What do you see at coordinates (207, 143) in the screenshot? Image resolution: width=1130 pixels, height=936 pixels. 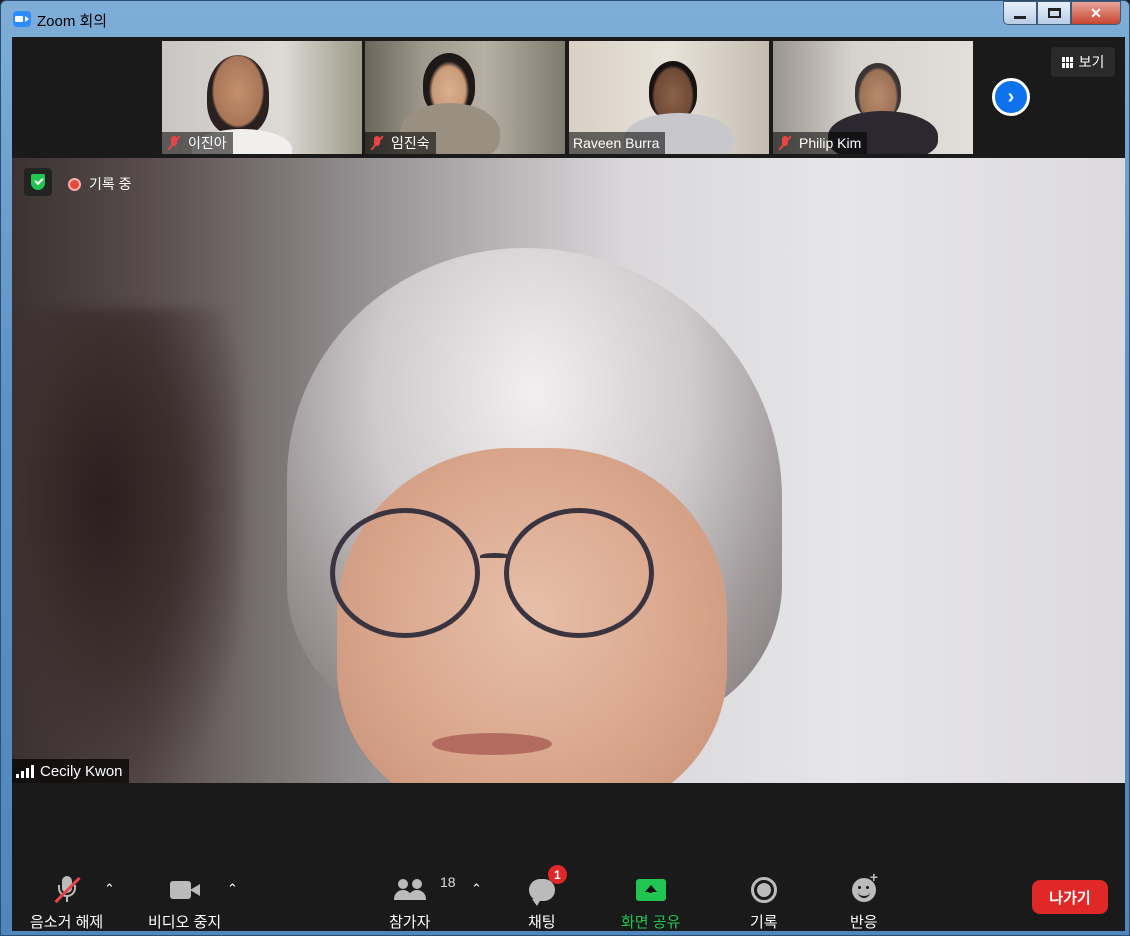 I see `participant-name: 이진아` at bounding box center [207, 143].